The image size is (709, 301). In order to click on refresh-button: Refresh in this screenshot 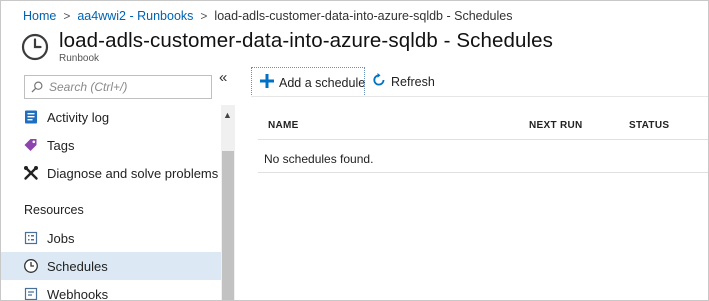, I will do `click(406, 81)`.